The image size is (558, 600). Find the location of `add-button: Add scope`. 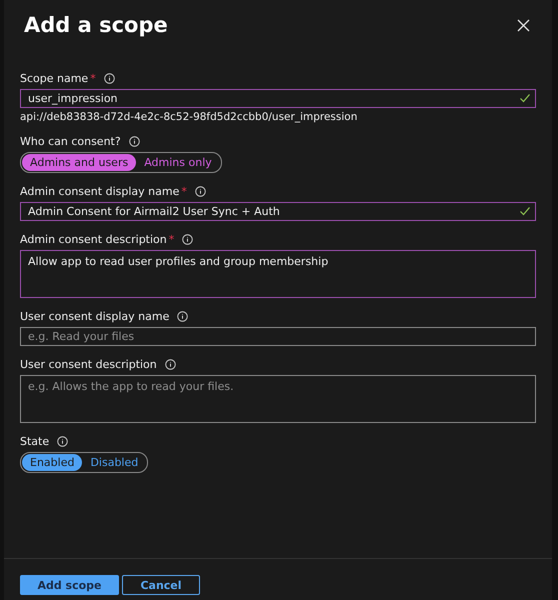

add-button: Add scope is located at coordinates (69, 585).